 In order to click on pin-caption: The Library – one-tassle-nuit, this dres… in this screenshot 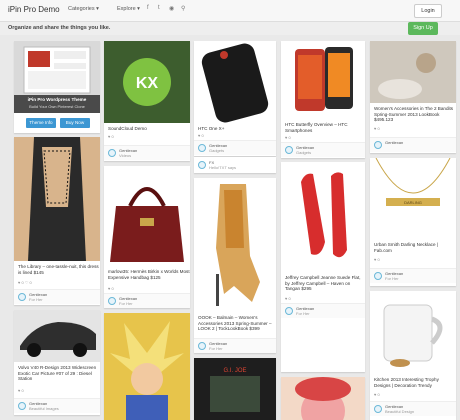, I will do `click(58, 269)`.